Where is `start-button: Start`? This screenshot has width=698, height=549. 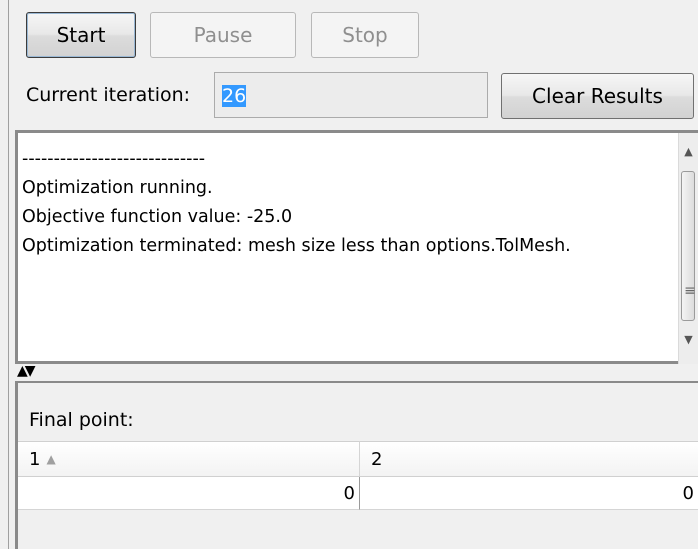 start-button: Start is located at coordinates (81, 35).